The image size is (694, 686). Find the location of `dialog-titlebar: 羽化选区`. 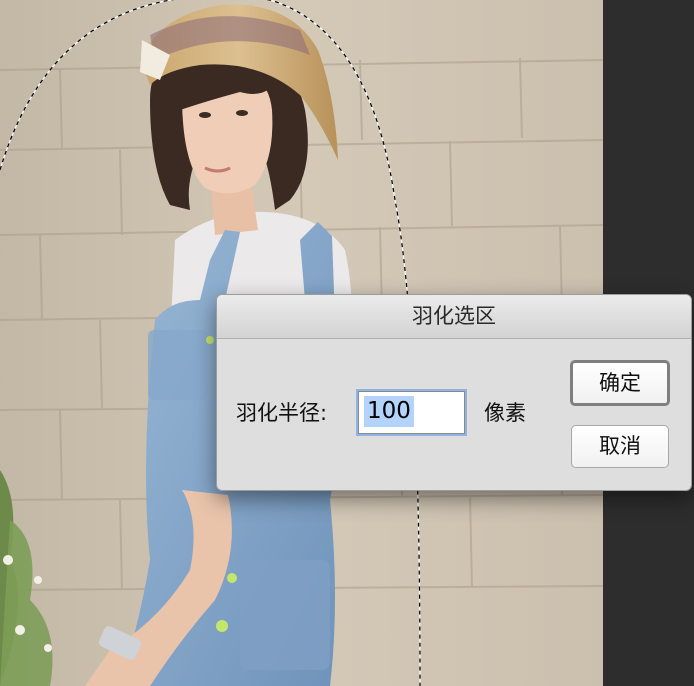

dialog-titlebar: 羽化选区 is located at coordinates (454, 317).